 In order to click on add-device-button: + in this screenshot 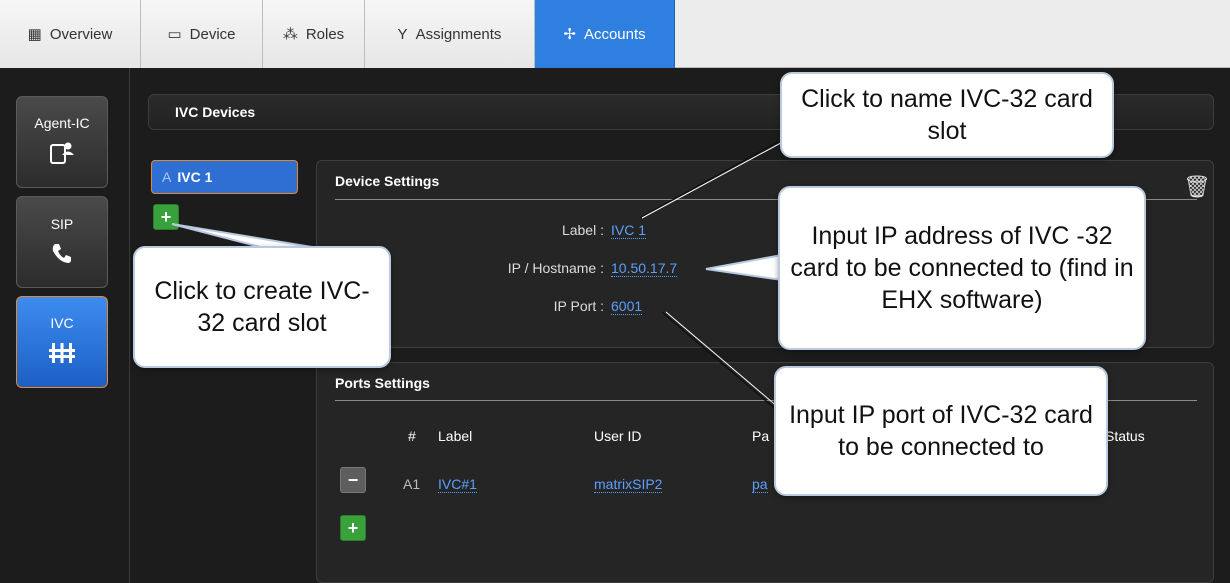, I will do `click(166, 217)`.